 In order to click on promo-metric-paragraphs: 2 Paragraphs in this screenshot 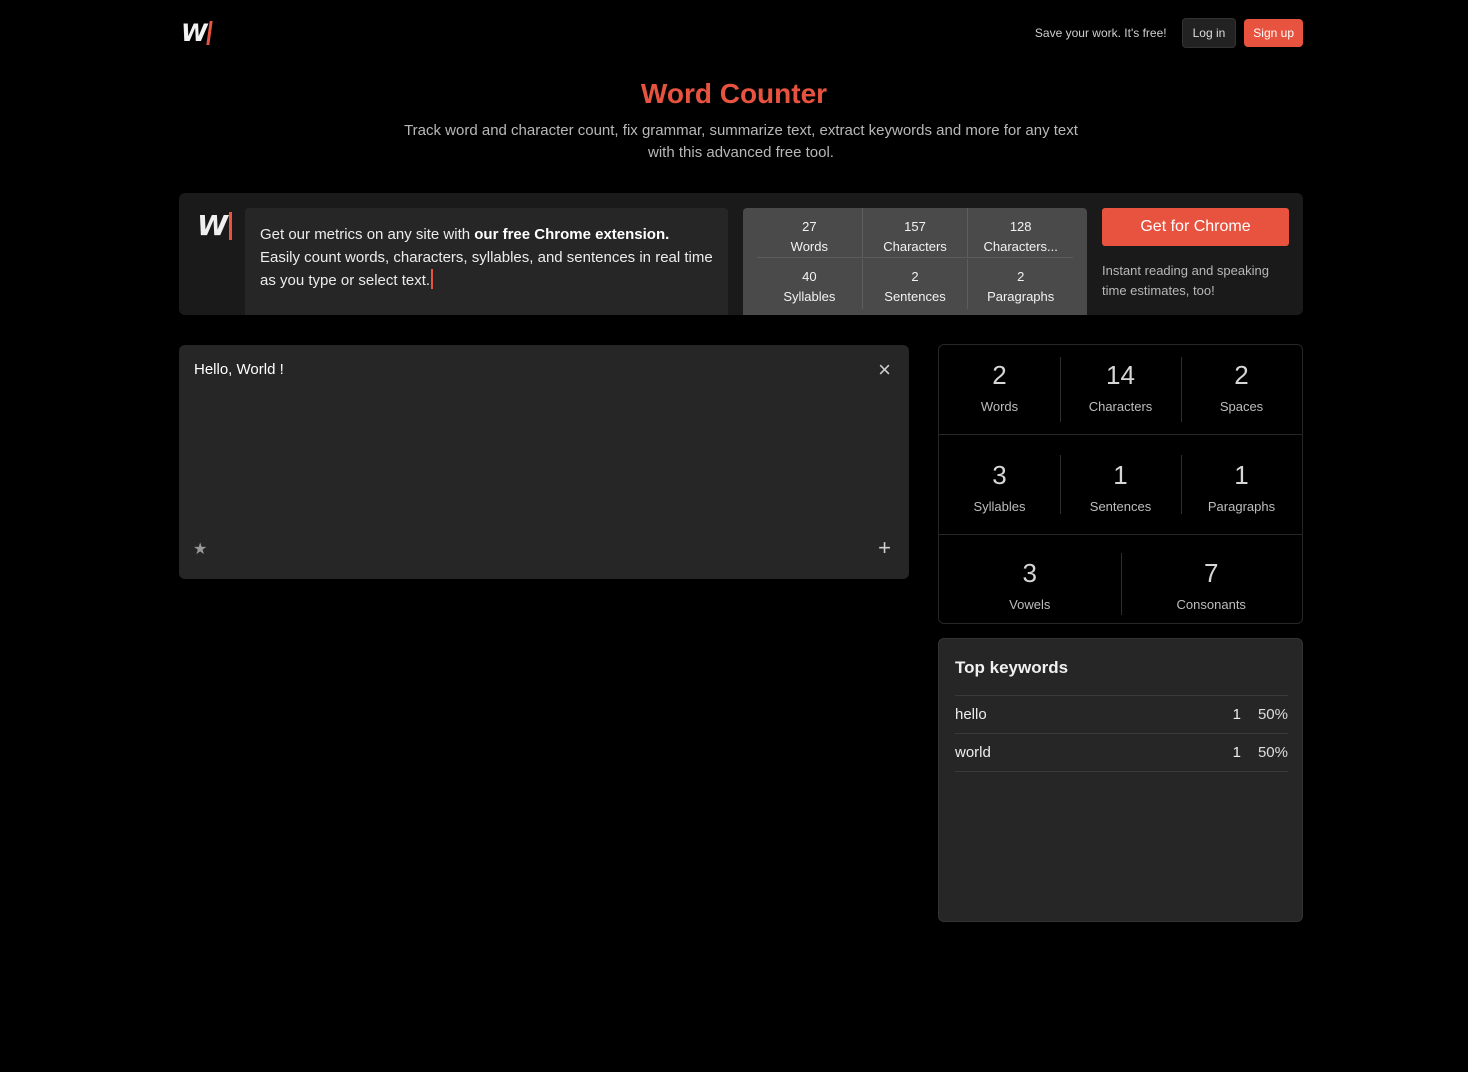, I will do `click(1020, 284)`.